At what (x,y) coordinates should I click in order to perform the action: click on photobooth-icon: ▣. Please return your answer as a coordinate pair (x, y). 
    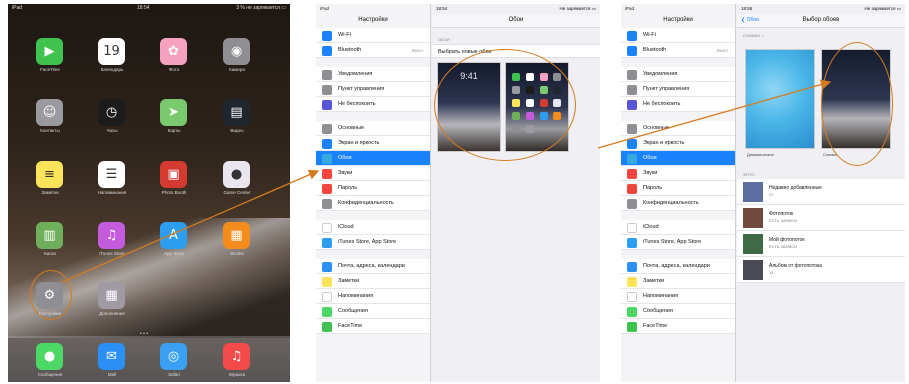
    Looking at the image, I should click on (173, 174).